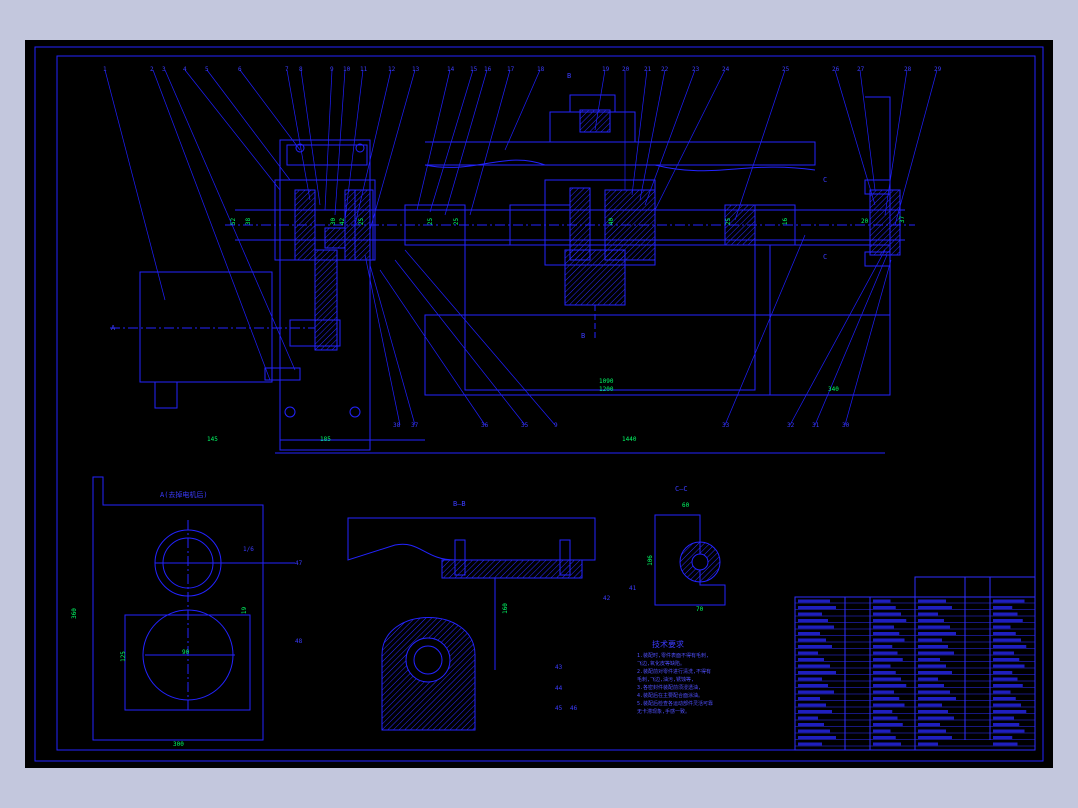  Describe the element at coordinates (786, 69) in the screenshot. I see `balloon: 25` at that location.